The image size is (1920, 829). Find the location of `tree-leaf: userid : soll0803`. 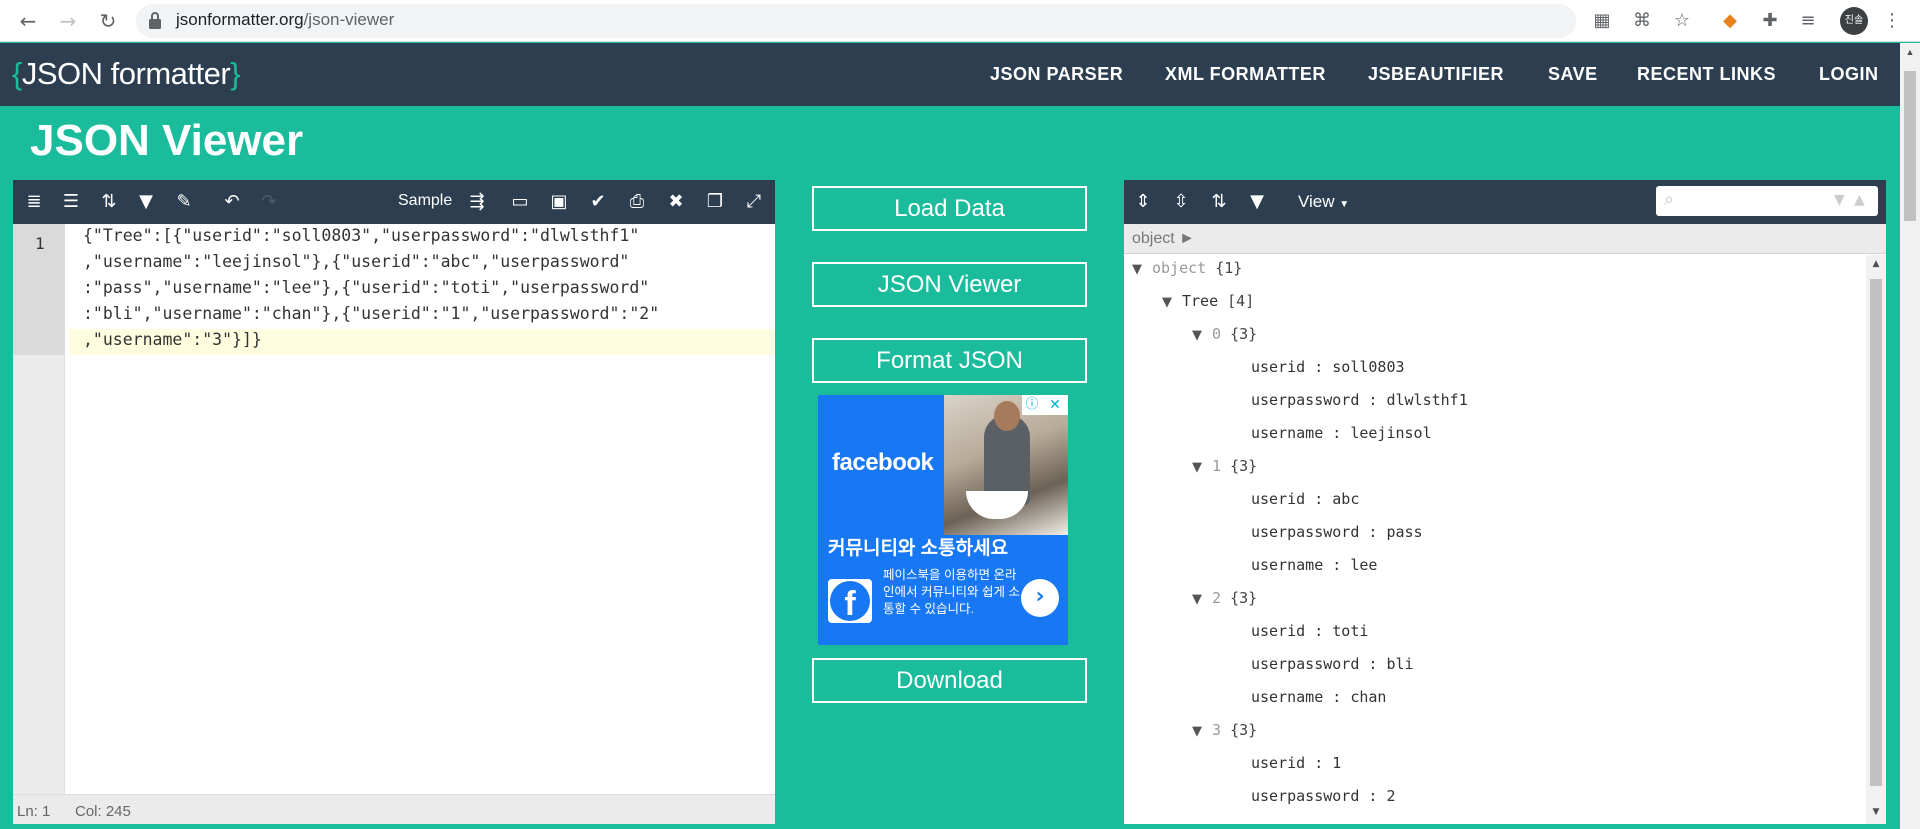

tree-leaf: userid : soll0803 is located at coordinates (1328, 367).